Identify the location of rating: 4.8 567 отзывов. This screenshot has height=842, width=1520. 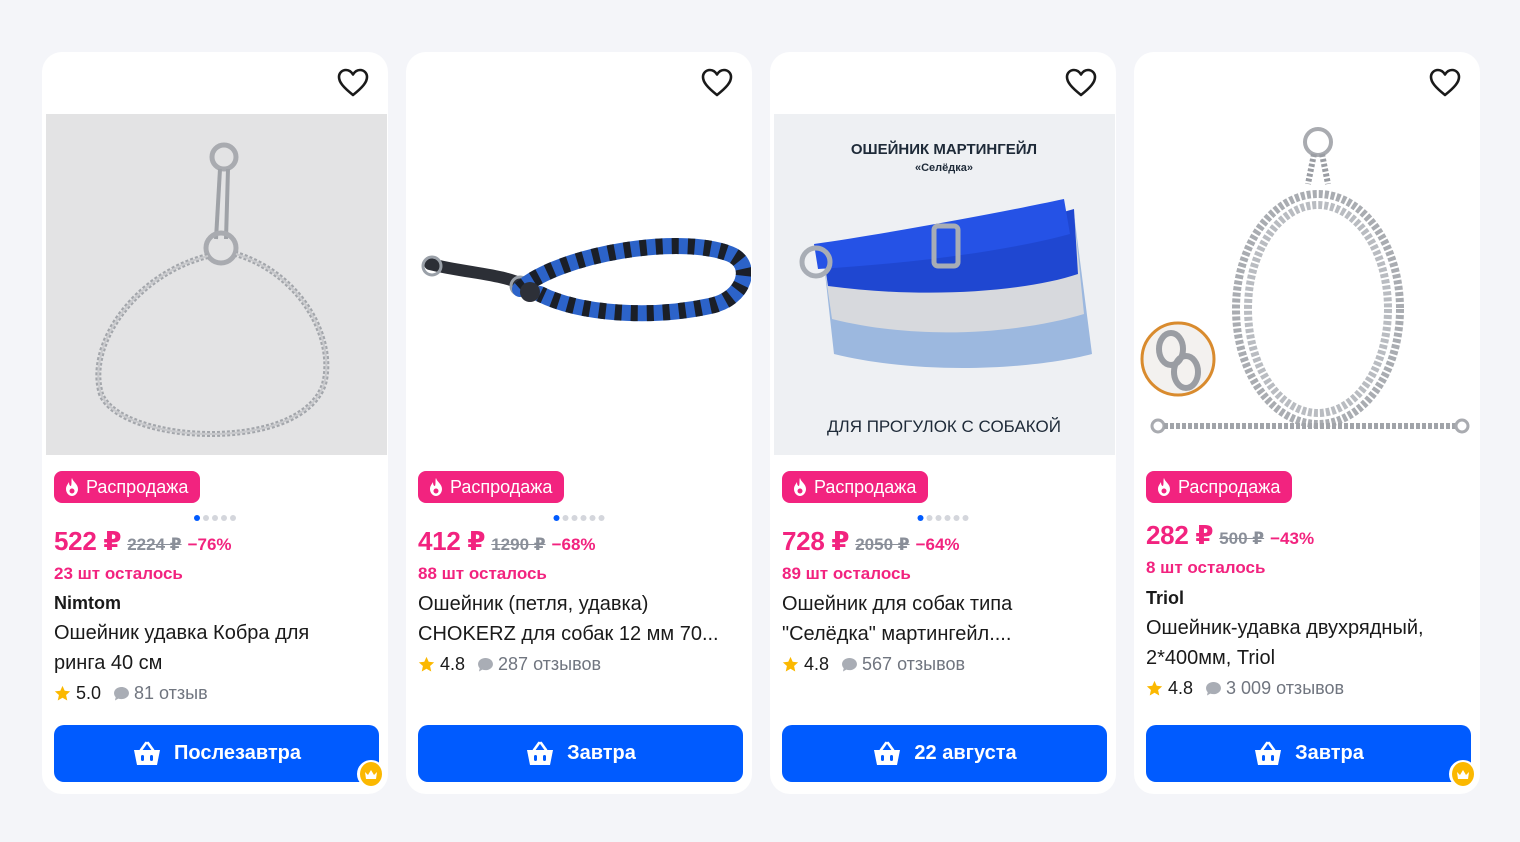
(873, 664).